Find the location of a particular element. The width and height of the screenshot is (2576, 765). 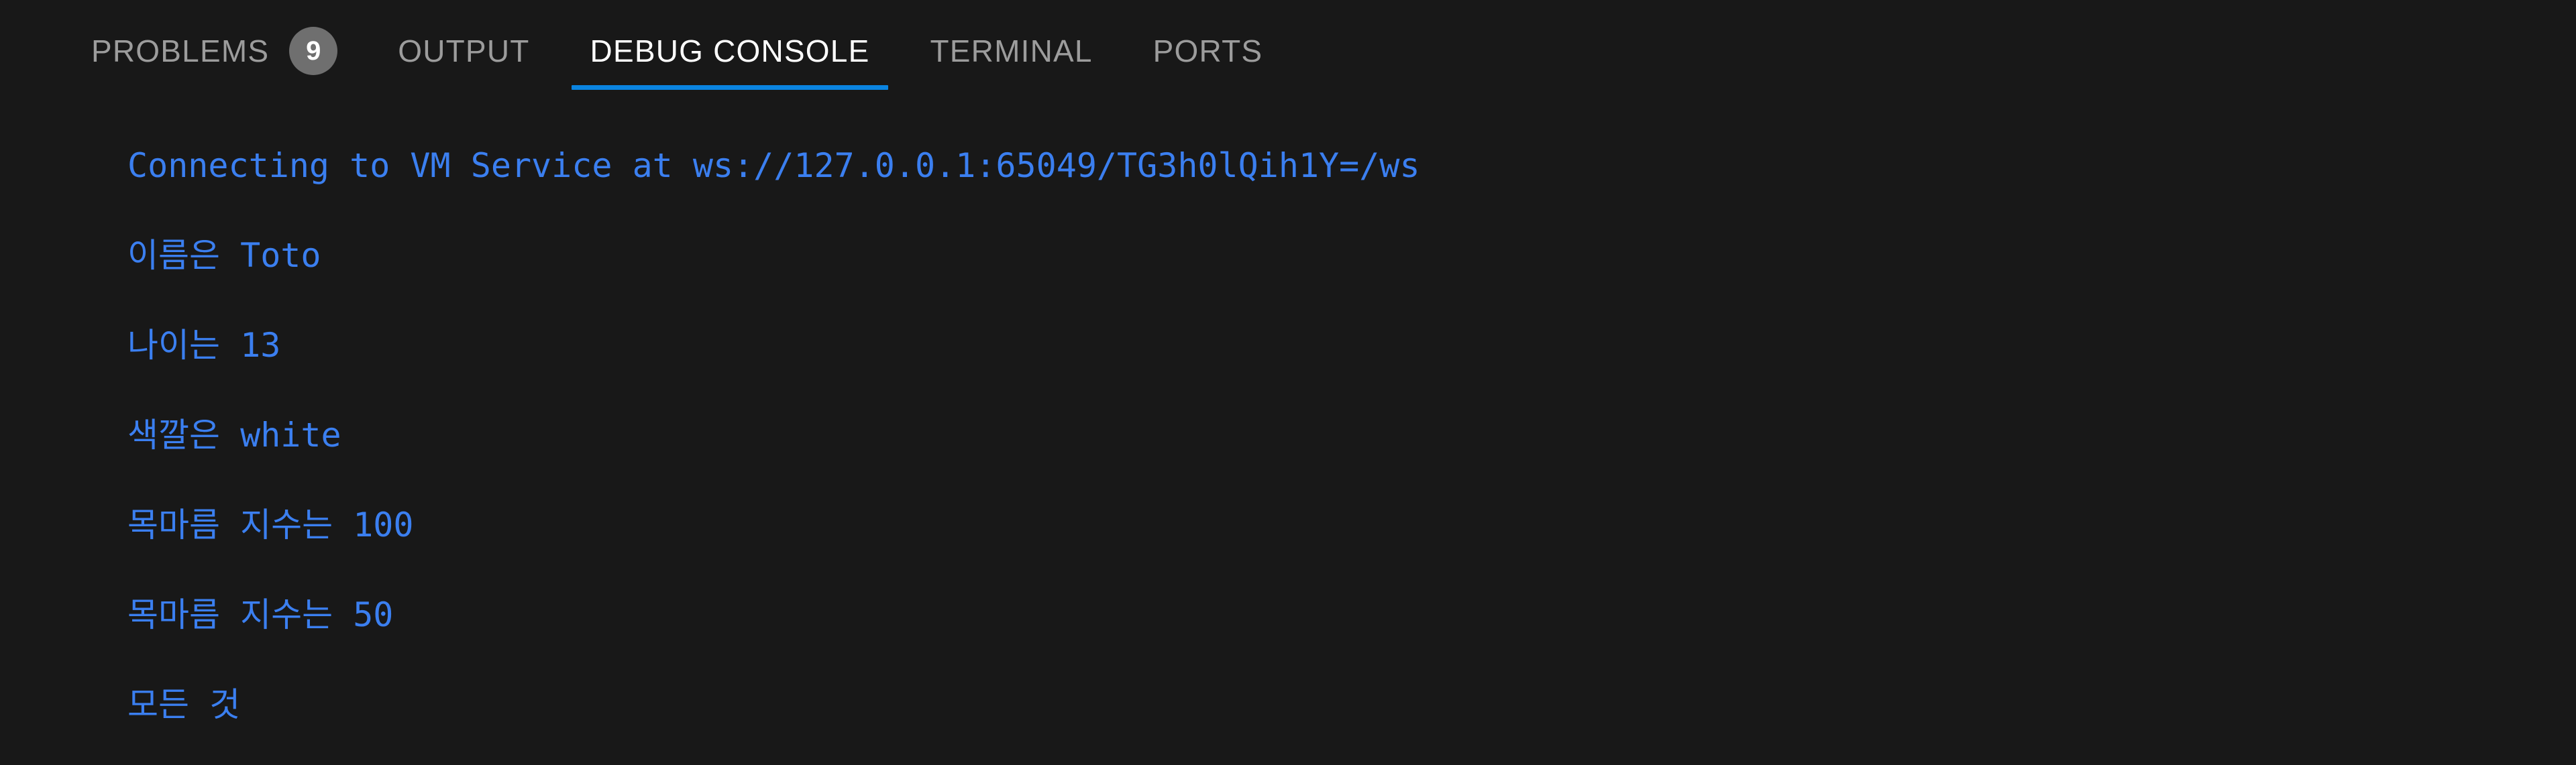

tab-debug-console: DEBUG CONSOLE is located at coordinates (730, 51).